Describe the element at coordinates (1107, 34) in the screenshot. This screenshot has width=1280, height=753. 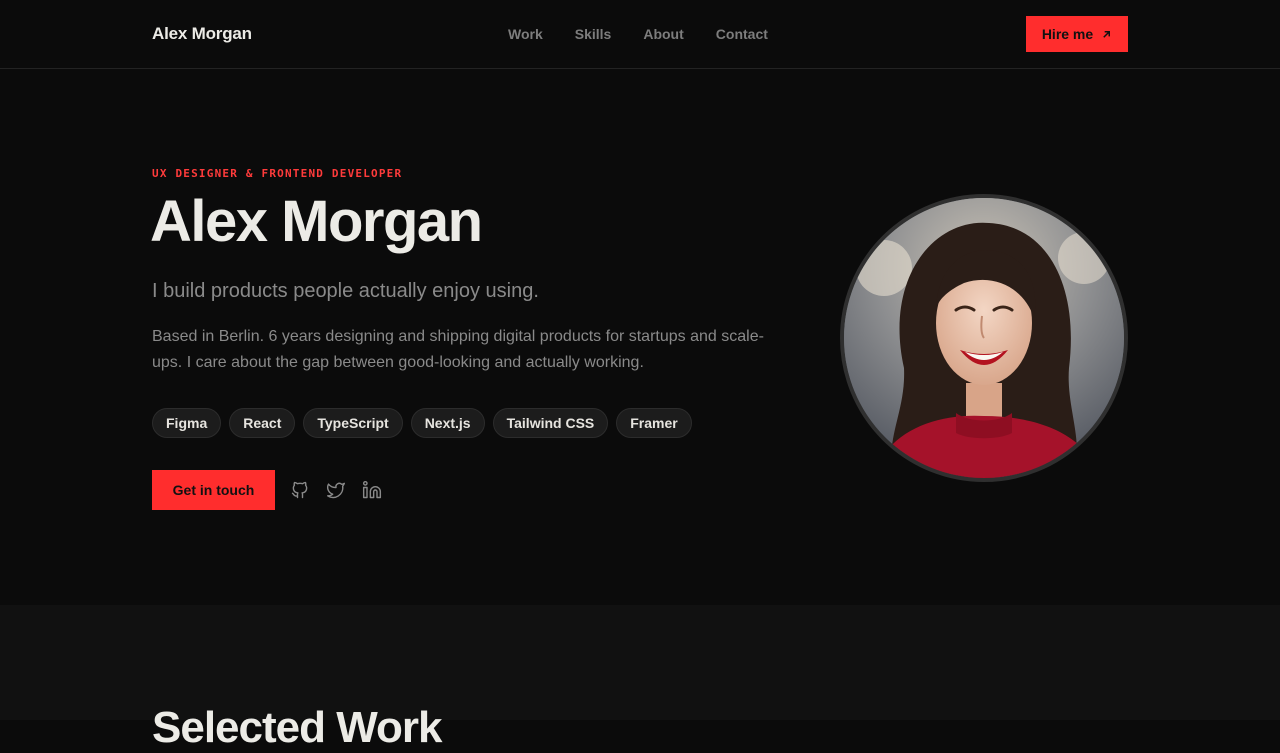
I see `arrow-up-right-icon` at that location.